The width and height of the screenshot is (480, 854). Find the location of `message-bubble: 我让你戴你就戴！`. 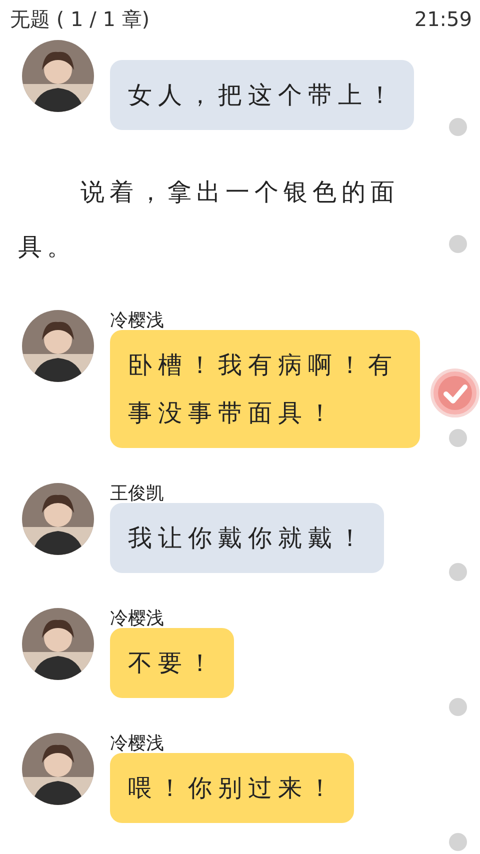

message-bubble: 我让你戴你就戴！ is located at coordinates (247, 538).